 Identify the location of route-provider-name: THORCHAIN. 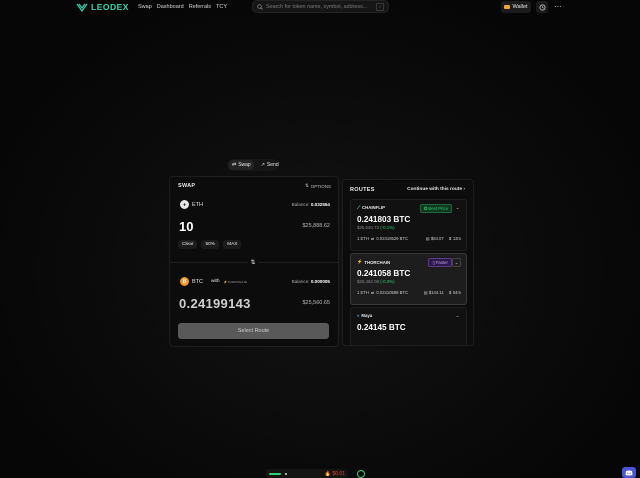
(377, 262).